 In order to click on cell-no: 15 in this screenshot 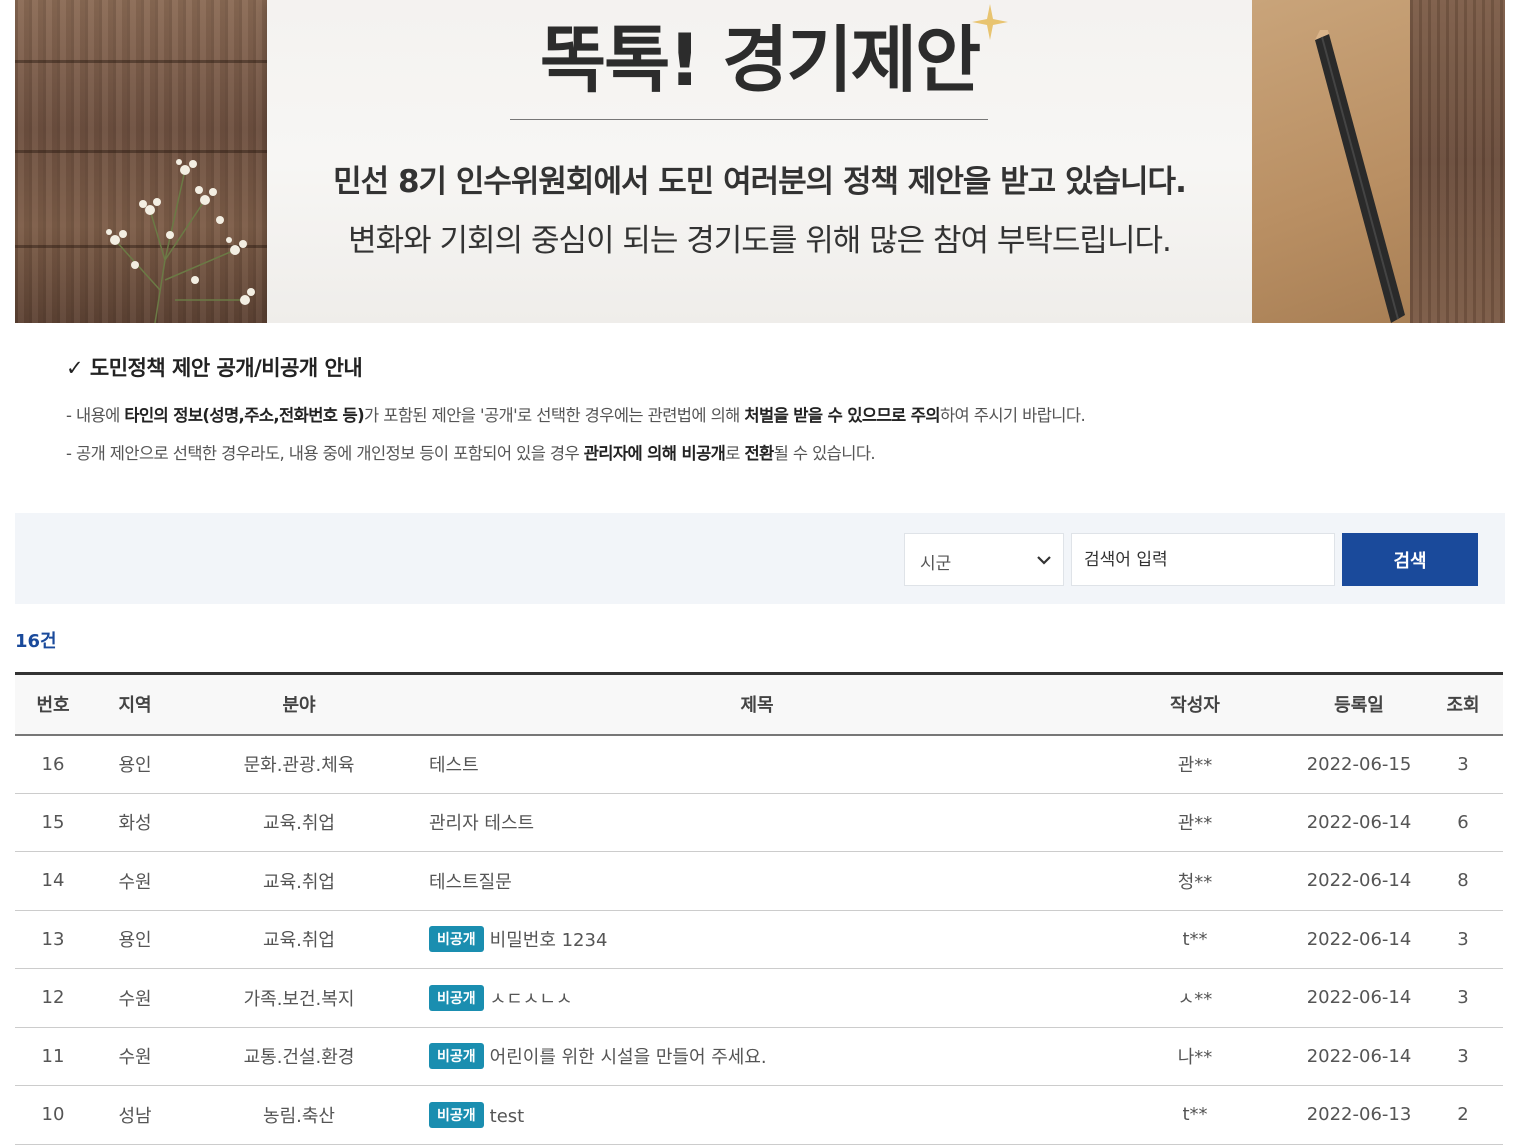, I will do `click(53, 822)`.